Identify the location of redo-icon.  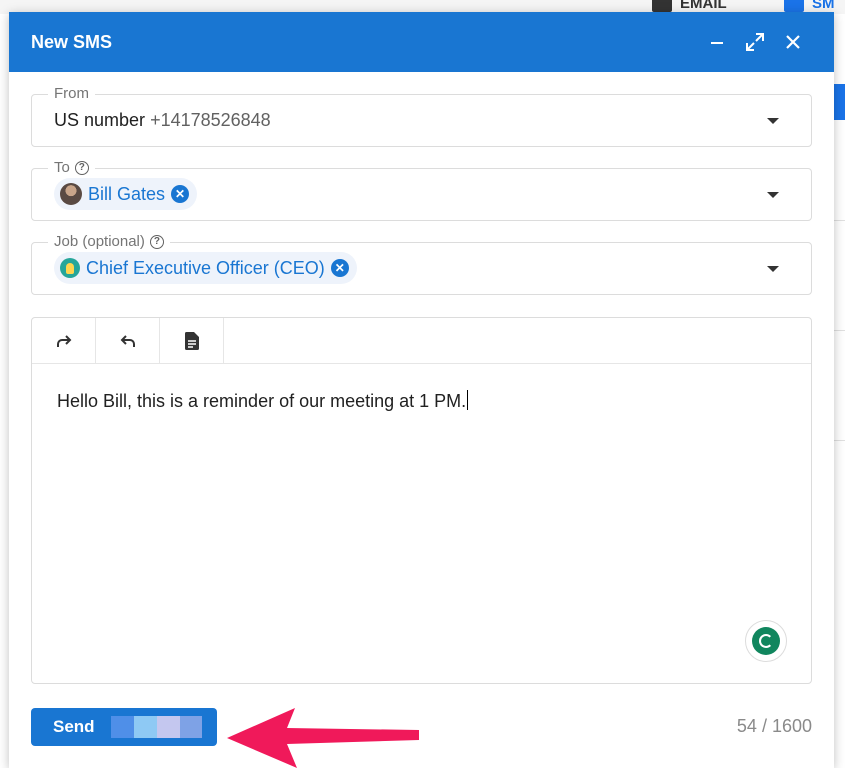
(63, 341).